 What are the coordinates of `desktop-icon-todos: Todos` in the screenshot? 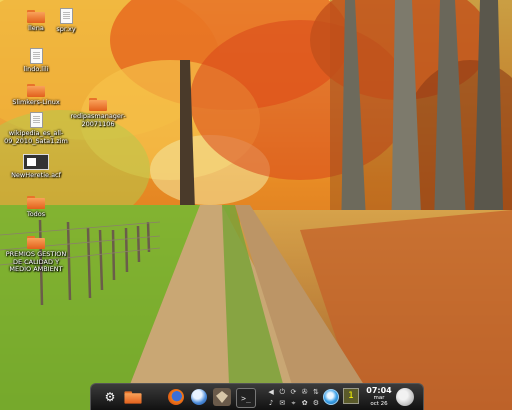 It's located at (36, 207).